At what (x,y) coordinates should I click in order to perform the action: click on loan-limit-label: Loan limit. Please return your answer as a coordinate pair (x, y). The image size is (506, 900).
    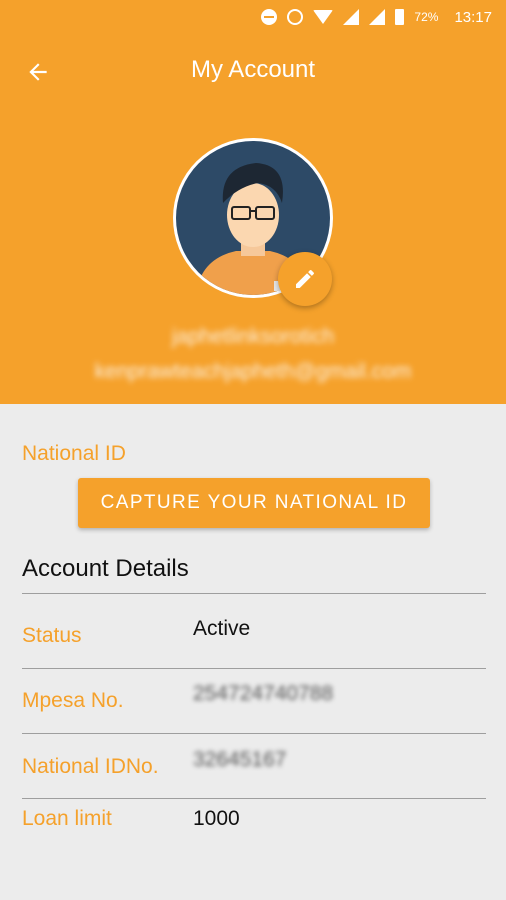
    Looking at the image, I should click on (67, 818).